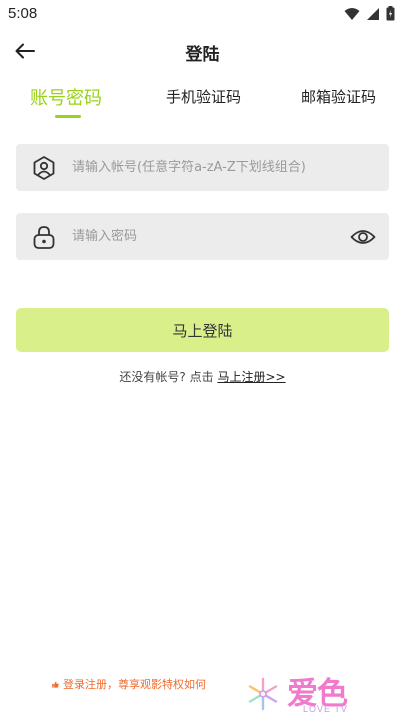 The image size is (405, 720). Describe the element at coordinates (66, 97) in the screenshot. I see `tab-account-password: 账号密码` at that location.